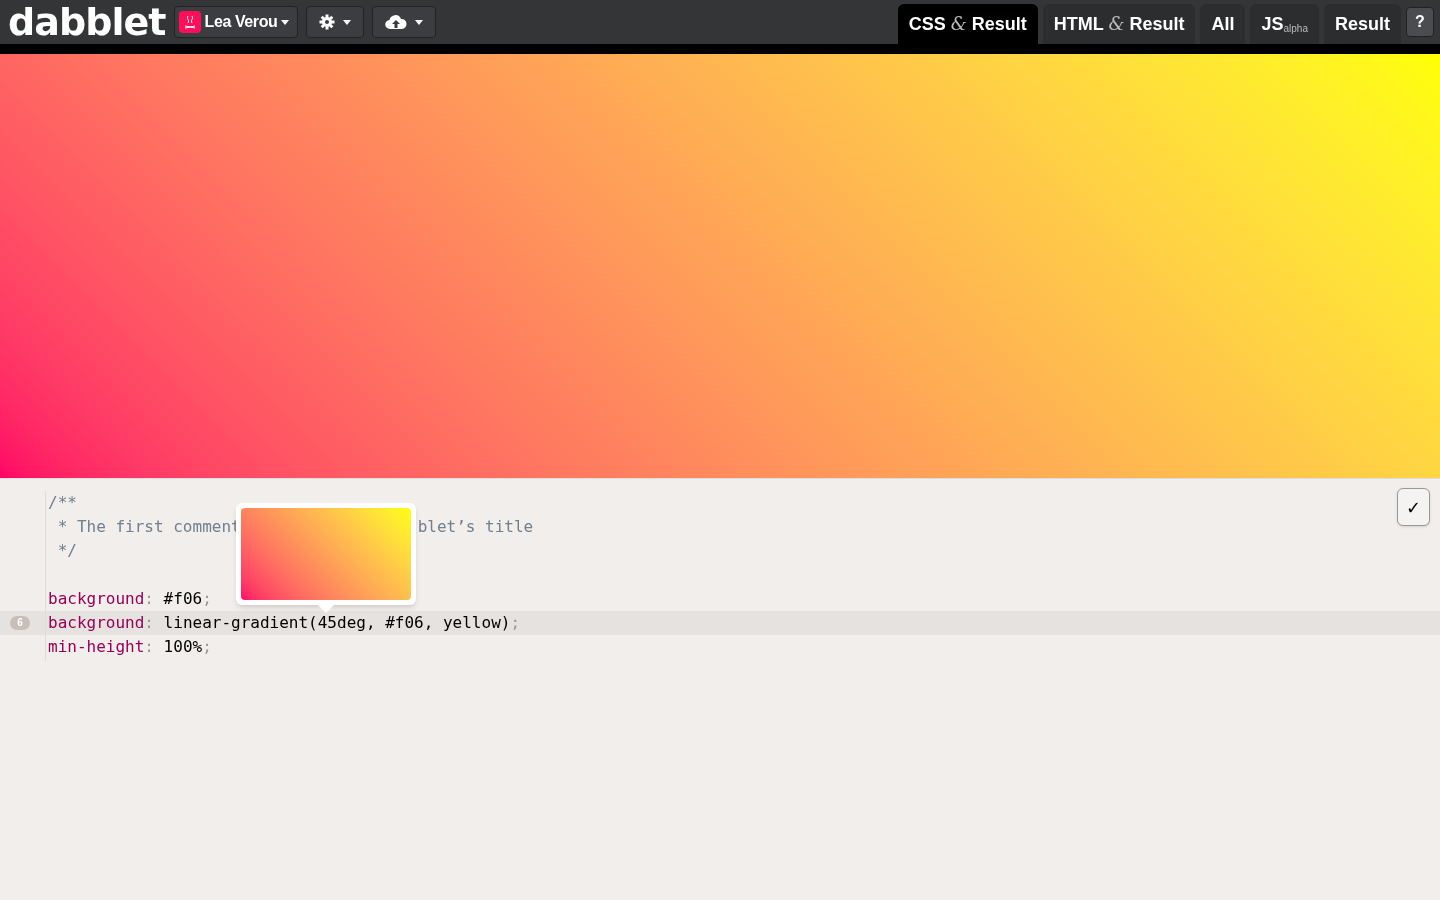  What do you see at coordinates (396, 22) in the screenshot?
I see `cloud-upload-icon` at bounding box center [396, 22].